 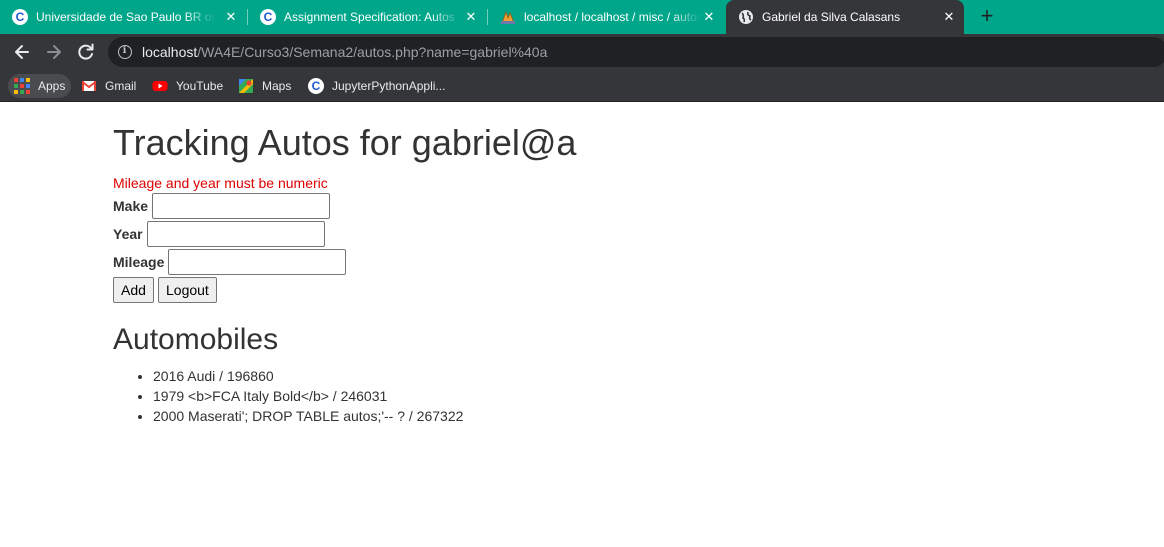 I want to click on list-item: 1979 <b>FCA Italy Bold</b> / 246031, so click(x=308, y=396).